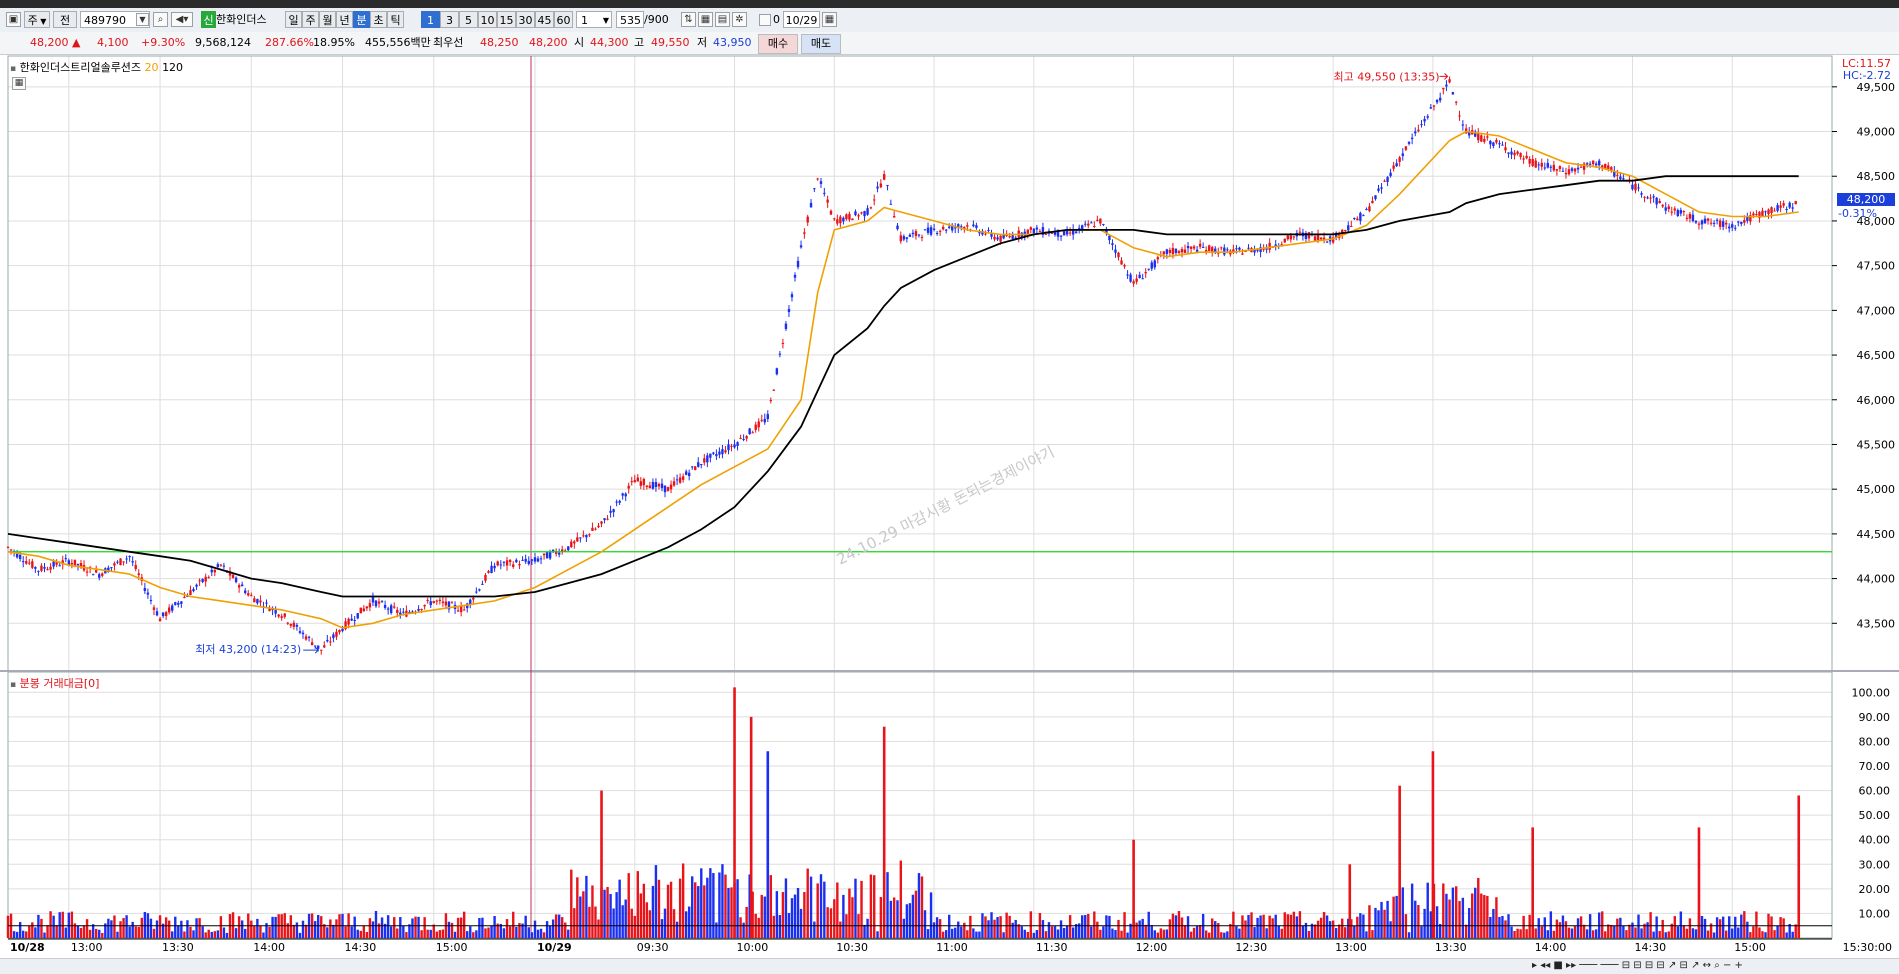 The height and width of the screenshot is (974, 1899). Describe the element at coordinates (19, 83) in the screenshot. I see `panel-settings-icon: ▦` at that location.